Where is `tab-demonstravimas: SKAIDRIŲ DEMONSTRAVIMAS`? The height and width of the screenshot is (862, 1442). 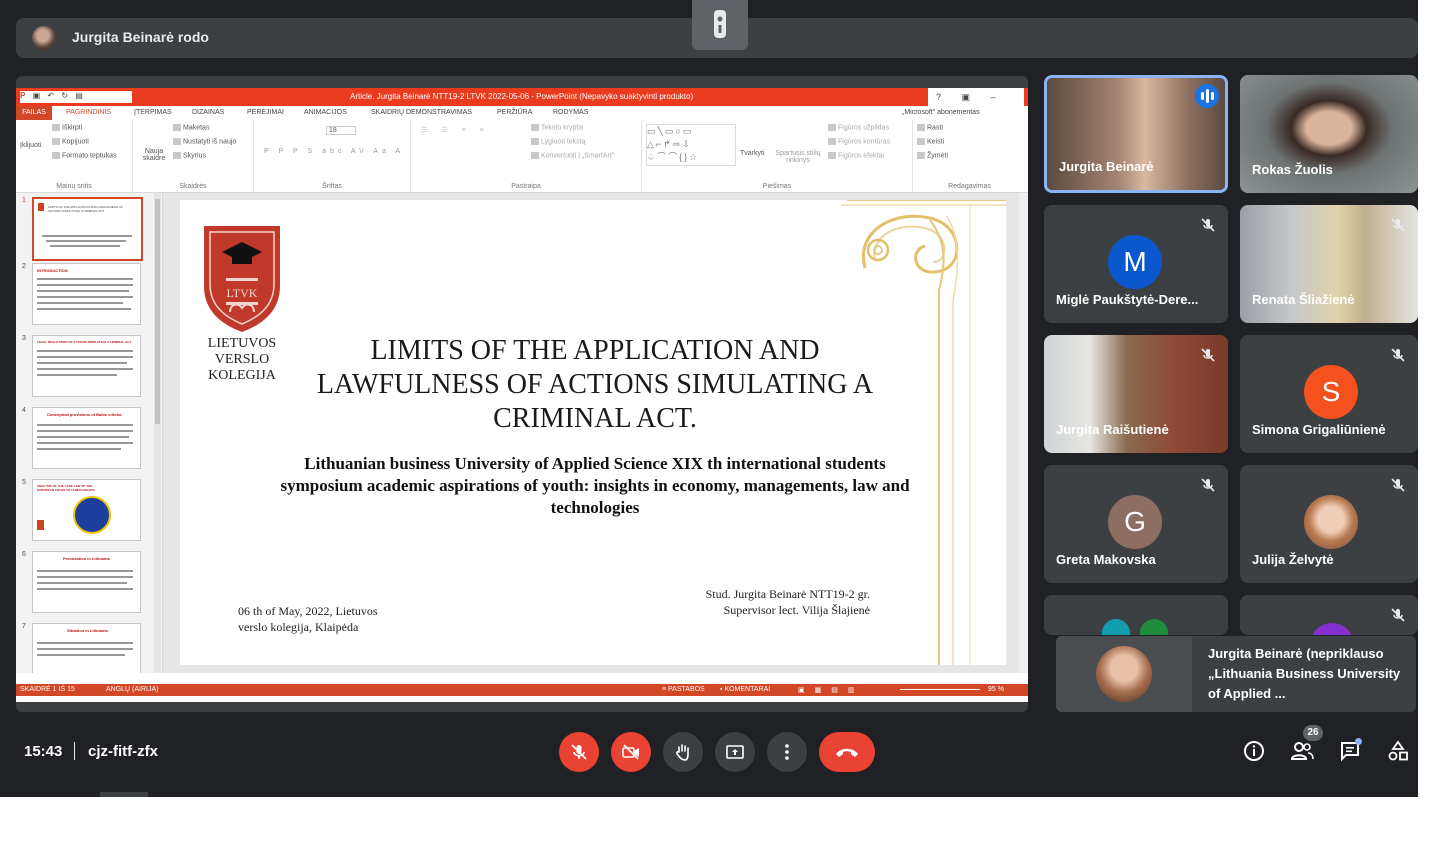 tab-demonstravimas: SKAIDRIŲ DEMONSTRAVIMAS is located at coordinates (421, 112).